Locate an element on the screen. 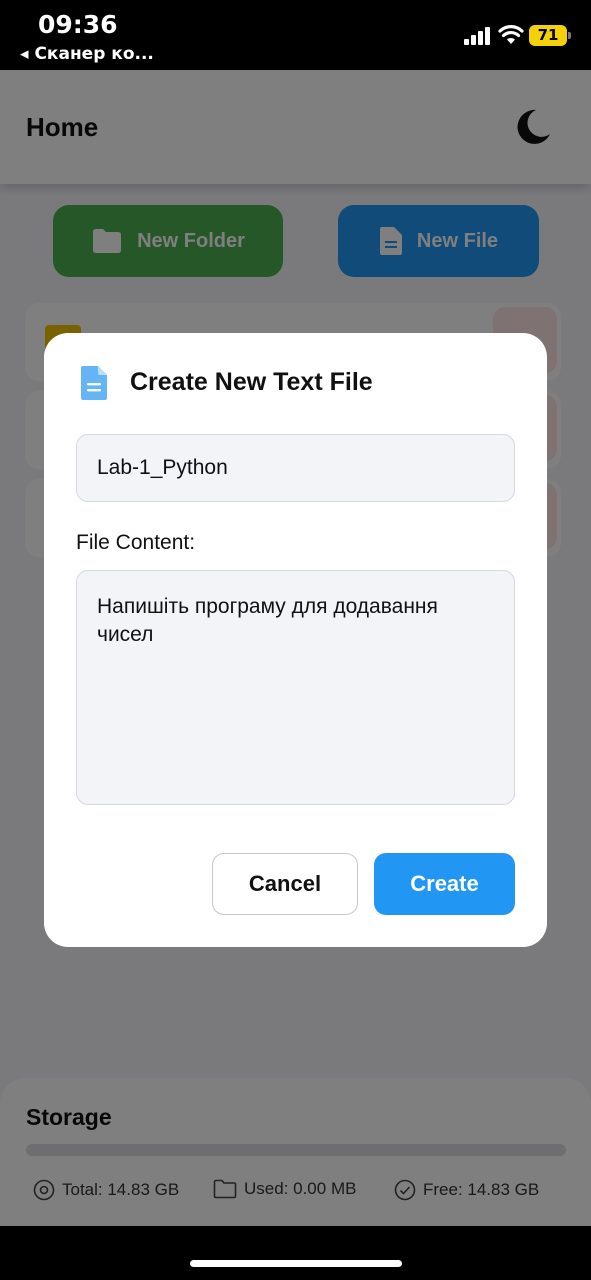  status-bar: 09:36 ◂ Сканер ко... 71 is located at coordinates (295, 35).